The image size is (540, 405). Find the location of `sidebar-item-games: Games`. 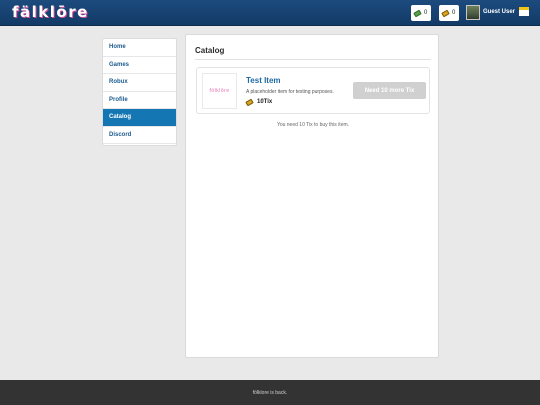

sidebar-item-games: Games is located at coordinates (139, 65).